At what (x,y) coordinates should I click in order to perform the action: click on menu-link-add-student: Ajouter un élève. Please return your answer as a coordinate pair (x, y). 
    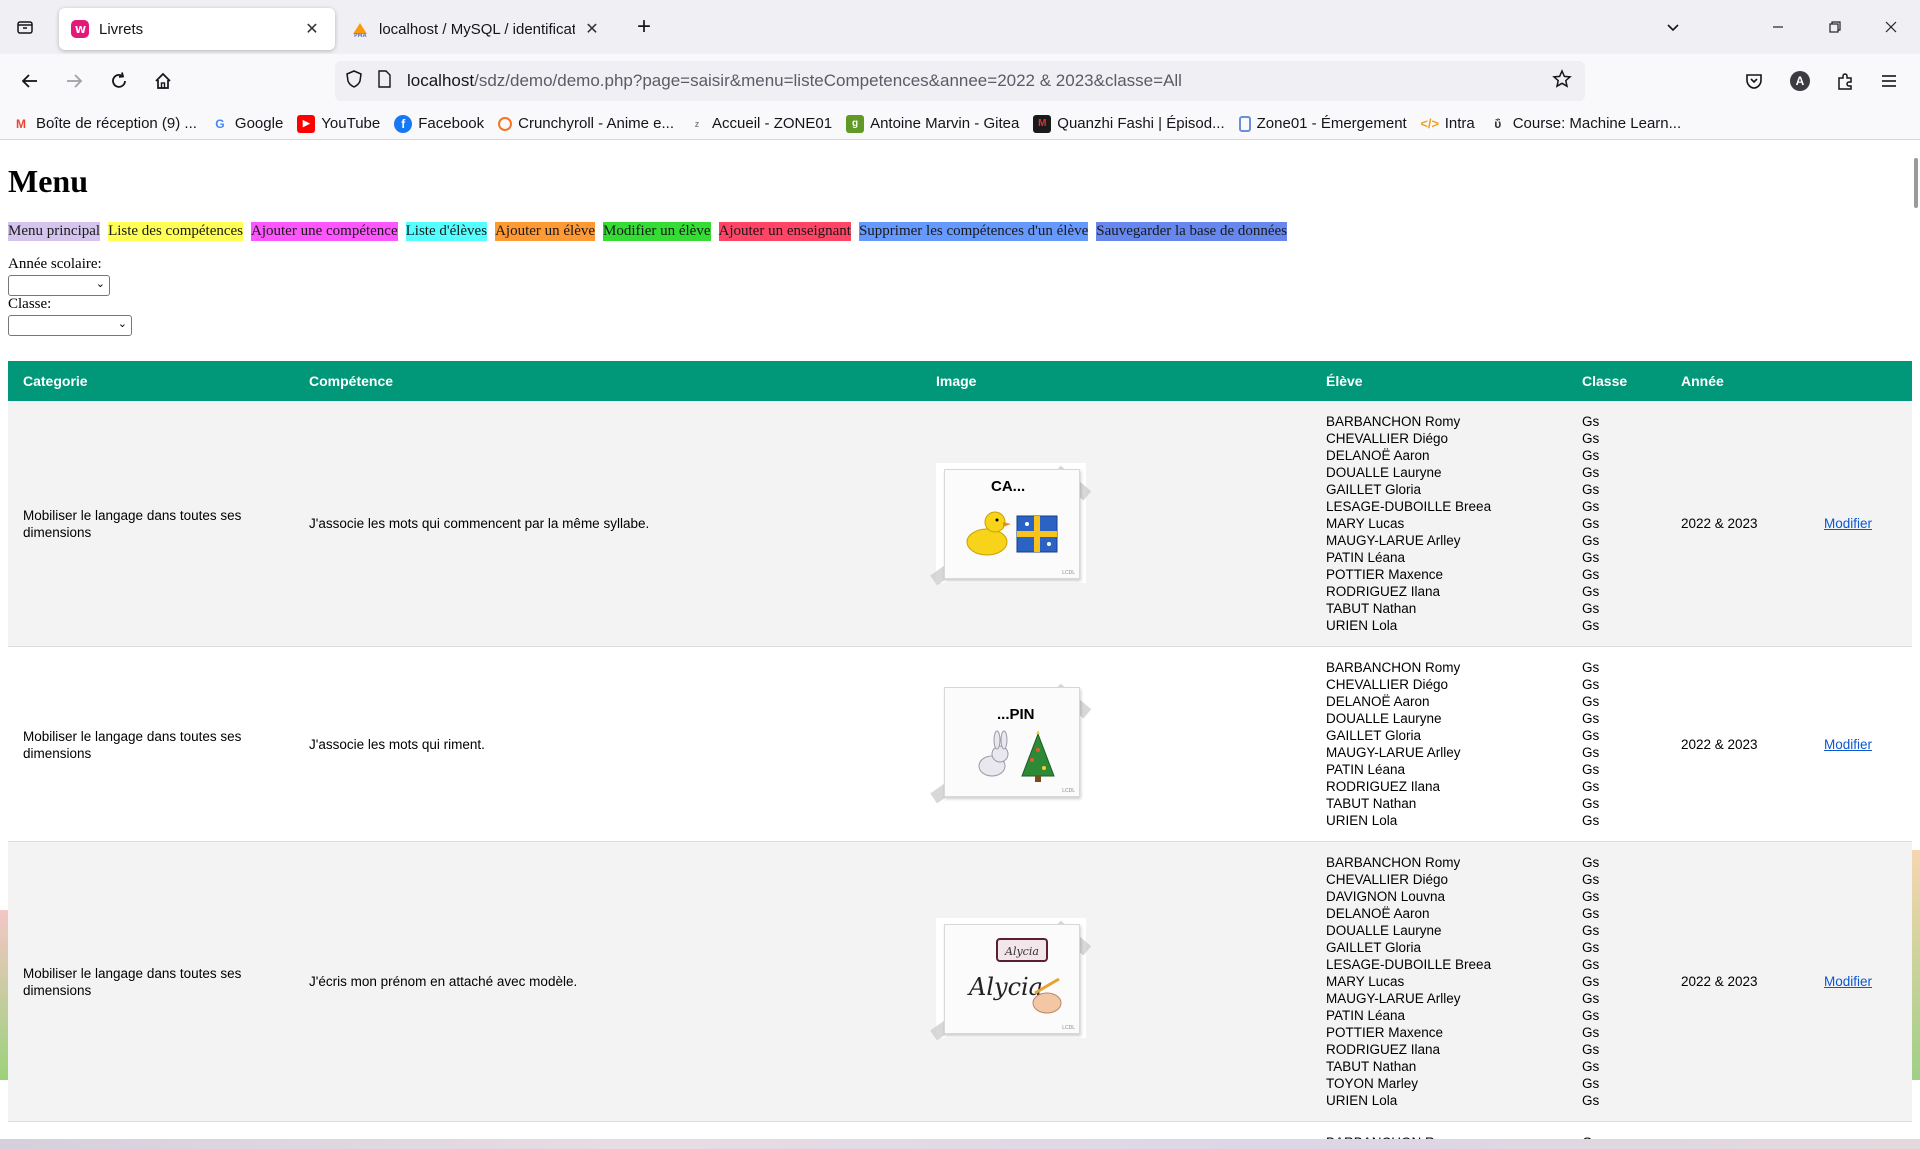
    Looking at the image, I should click on (545, 231).